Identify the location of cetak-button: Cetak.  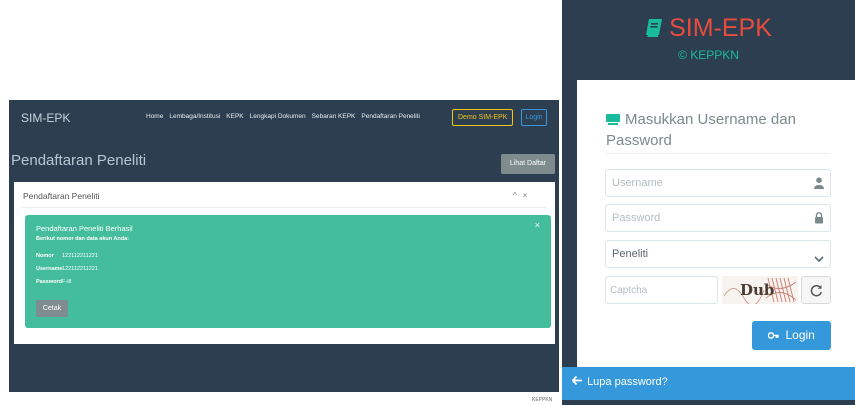
(52, 308).